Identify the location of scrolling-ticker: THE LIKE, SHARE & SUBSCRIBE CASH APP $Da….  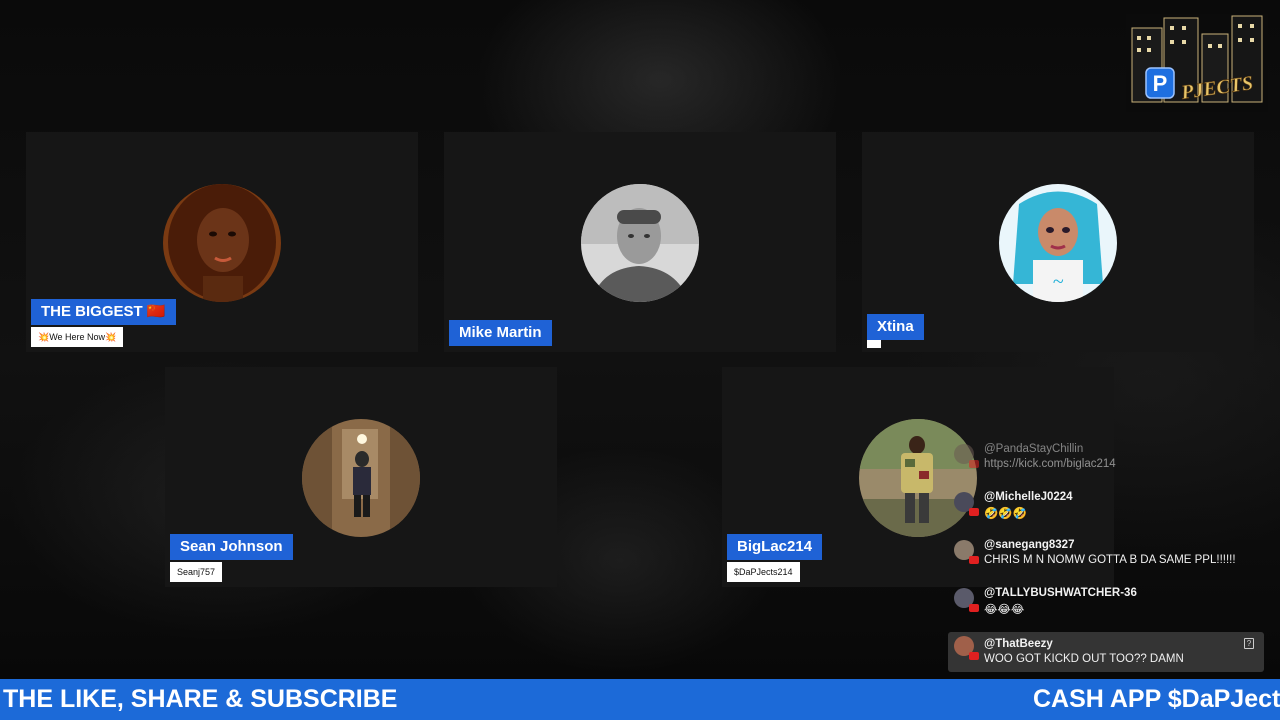
(640, 699).